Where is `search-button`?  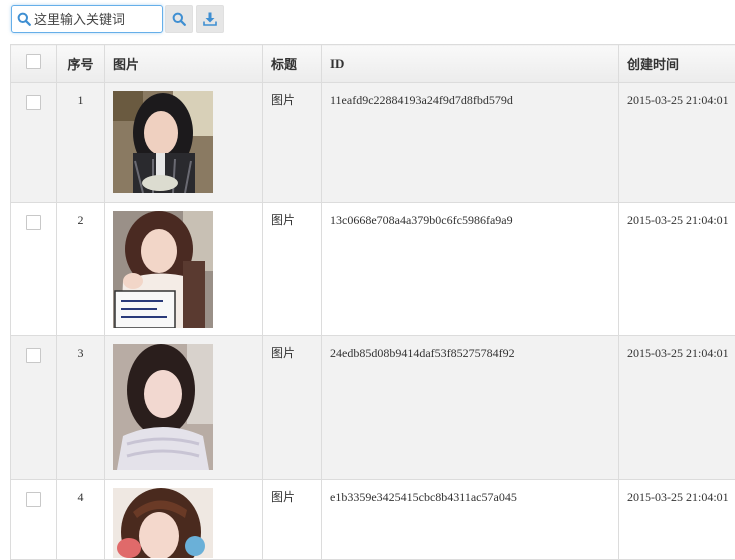
search-button is located at coordinates (179, 19).